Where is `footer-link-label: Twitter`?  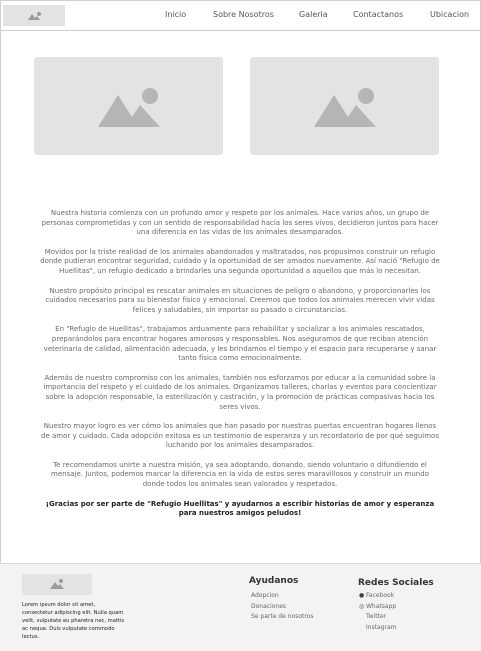 footer-link-label: Twitter is located at coordinates (376, 616).